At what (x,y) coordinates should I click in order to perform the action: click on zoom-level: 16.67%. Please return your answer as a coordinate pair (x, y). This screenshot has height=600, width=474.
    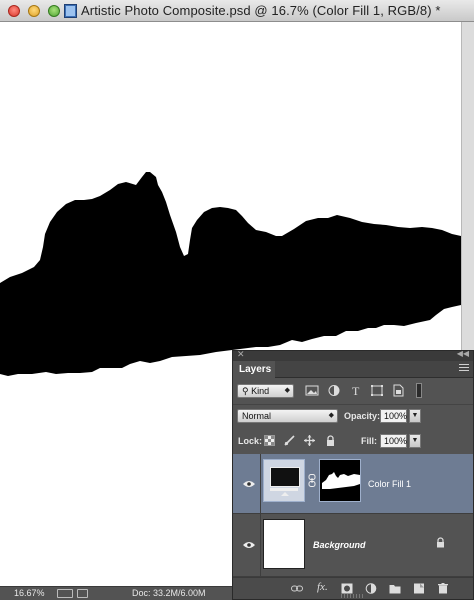
    Looking at the image, I should click on (29, 593).